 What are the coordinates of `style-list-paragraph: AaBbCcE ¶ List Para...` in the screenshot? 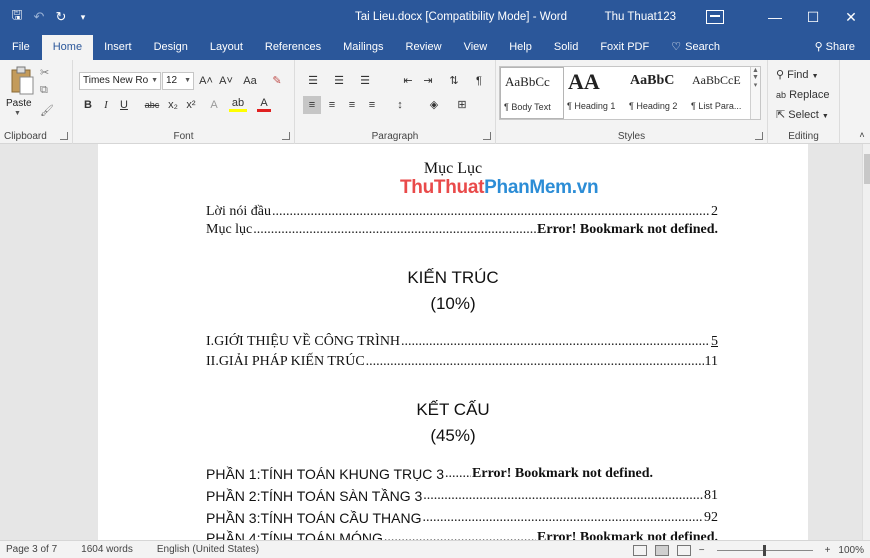 It's located at (720, 93).